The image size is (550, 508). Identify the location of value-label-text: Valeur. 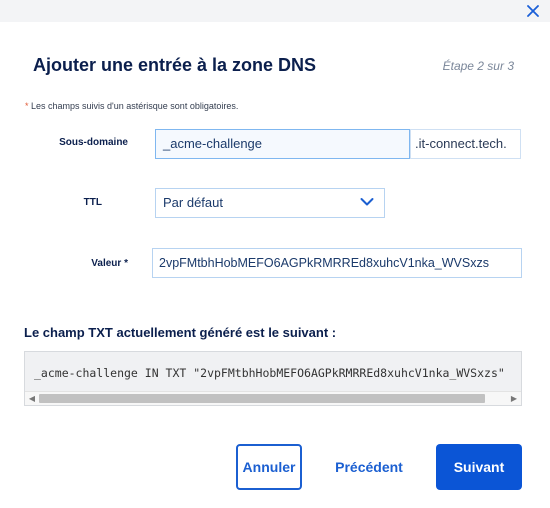
(106, 263).